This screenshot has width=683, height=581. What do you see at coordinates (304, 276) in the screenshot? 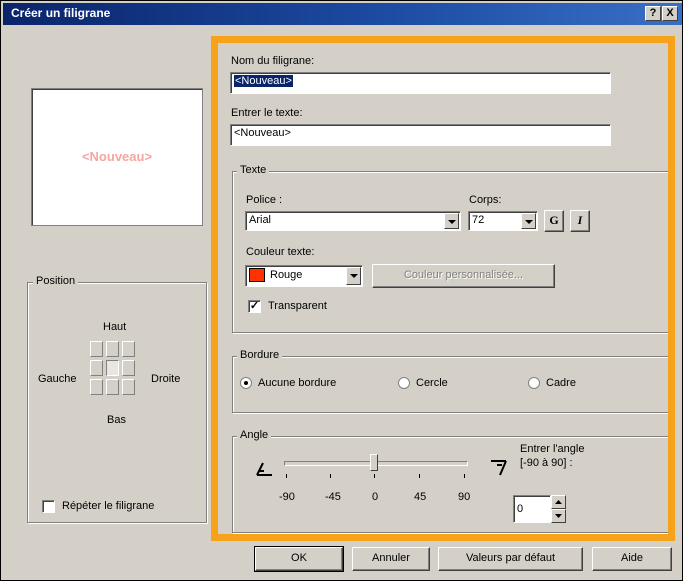
I see `color-combo: Rouge` at bounding box center [304, 276].